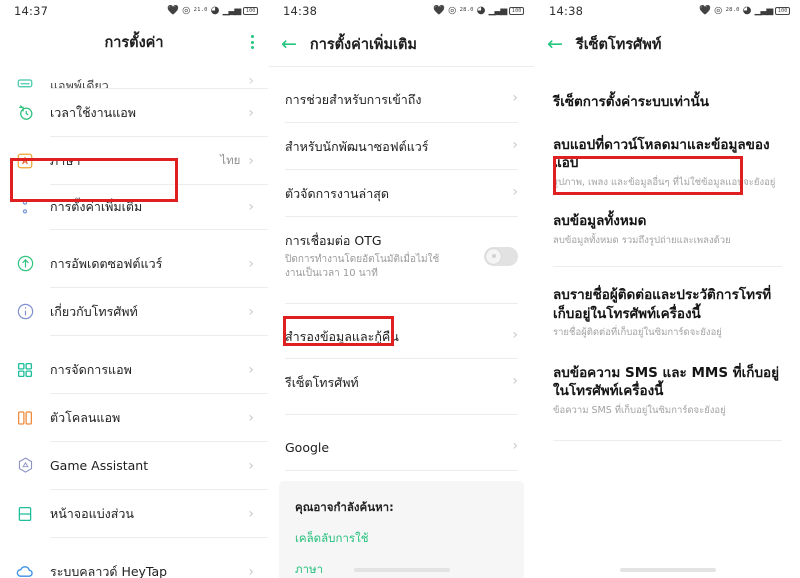  I want to click on list-item-split-screen: หน้าจอแบ่งส่วน ›, so click(134, 513).